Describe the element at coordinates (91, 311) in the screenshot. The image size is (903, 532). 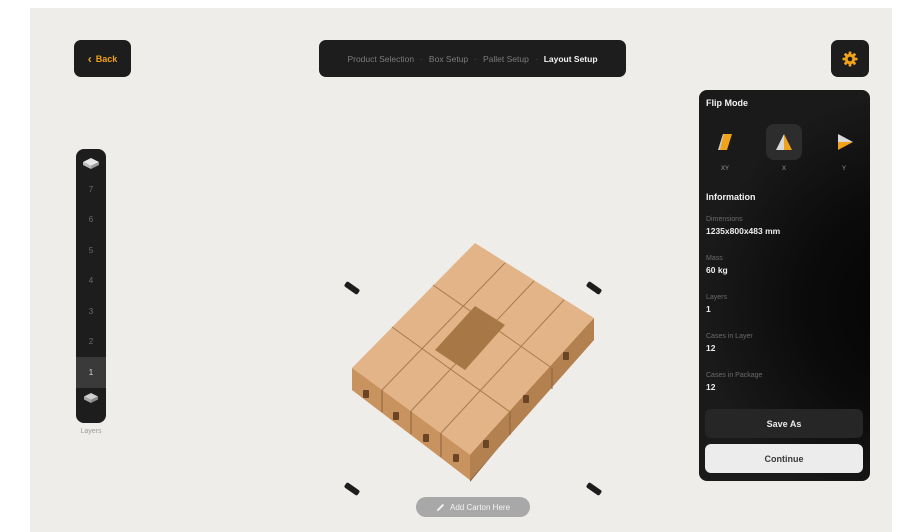
I see `layer-item-3: 3` at that location.